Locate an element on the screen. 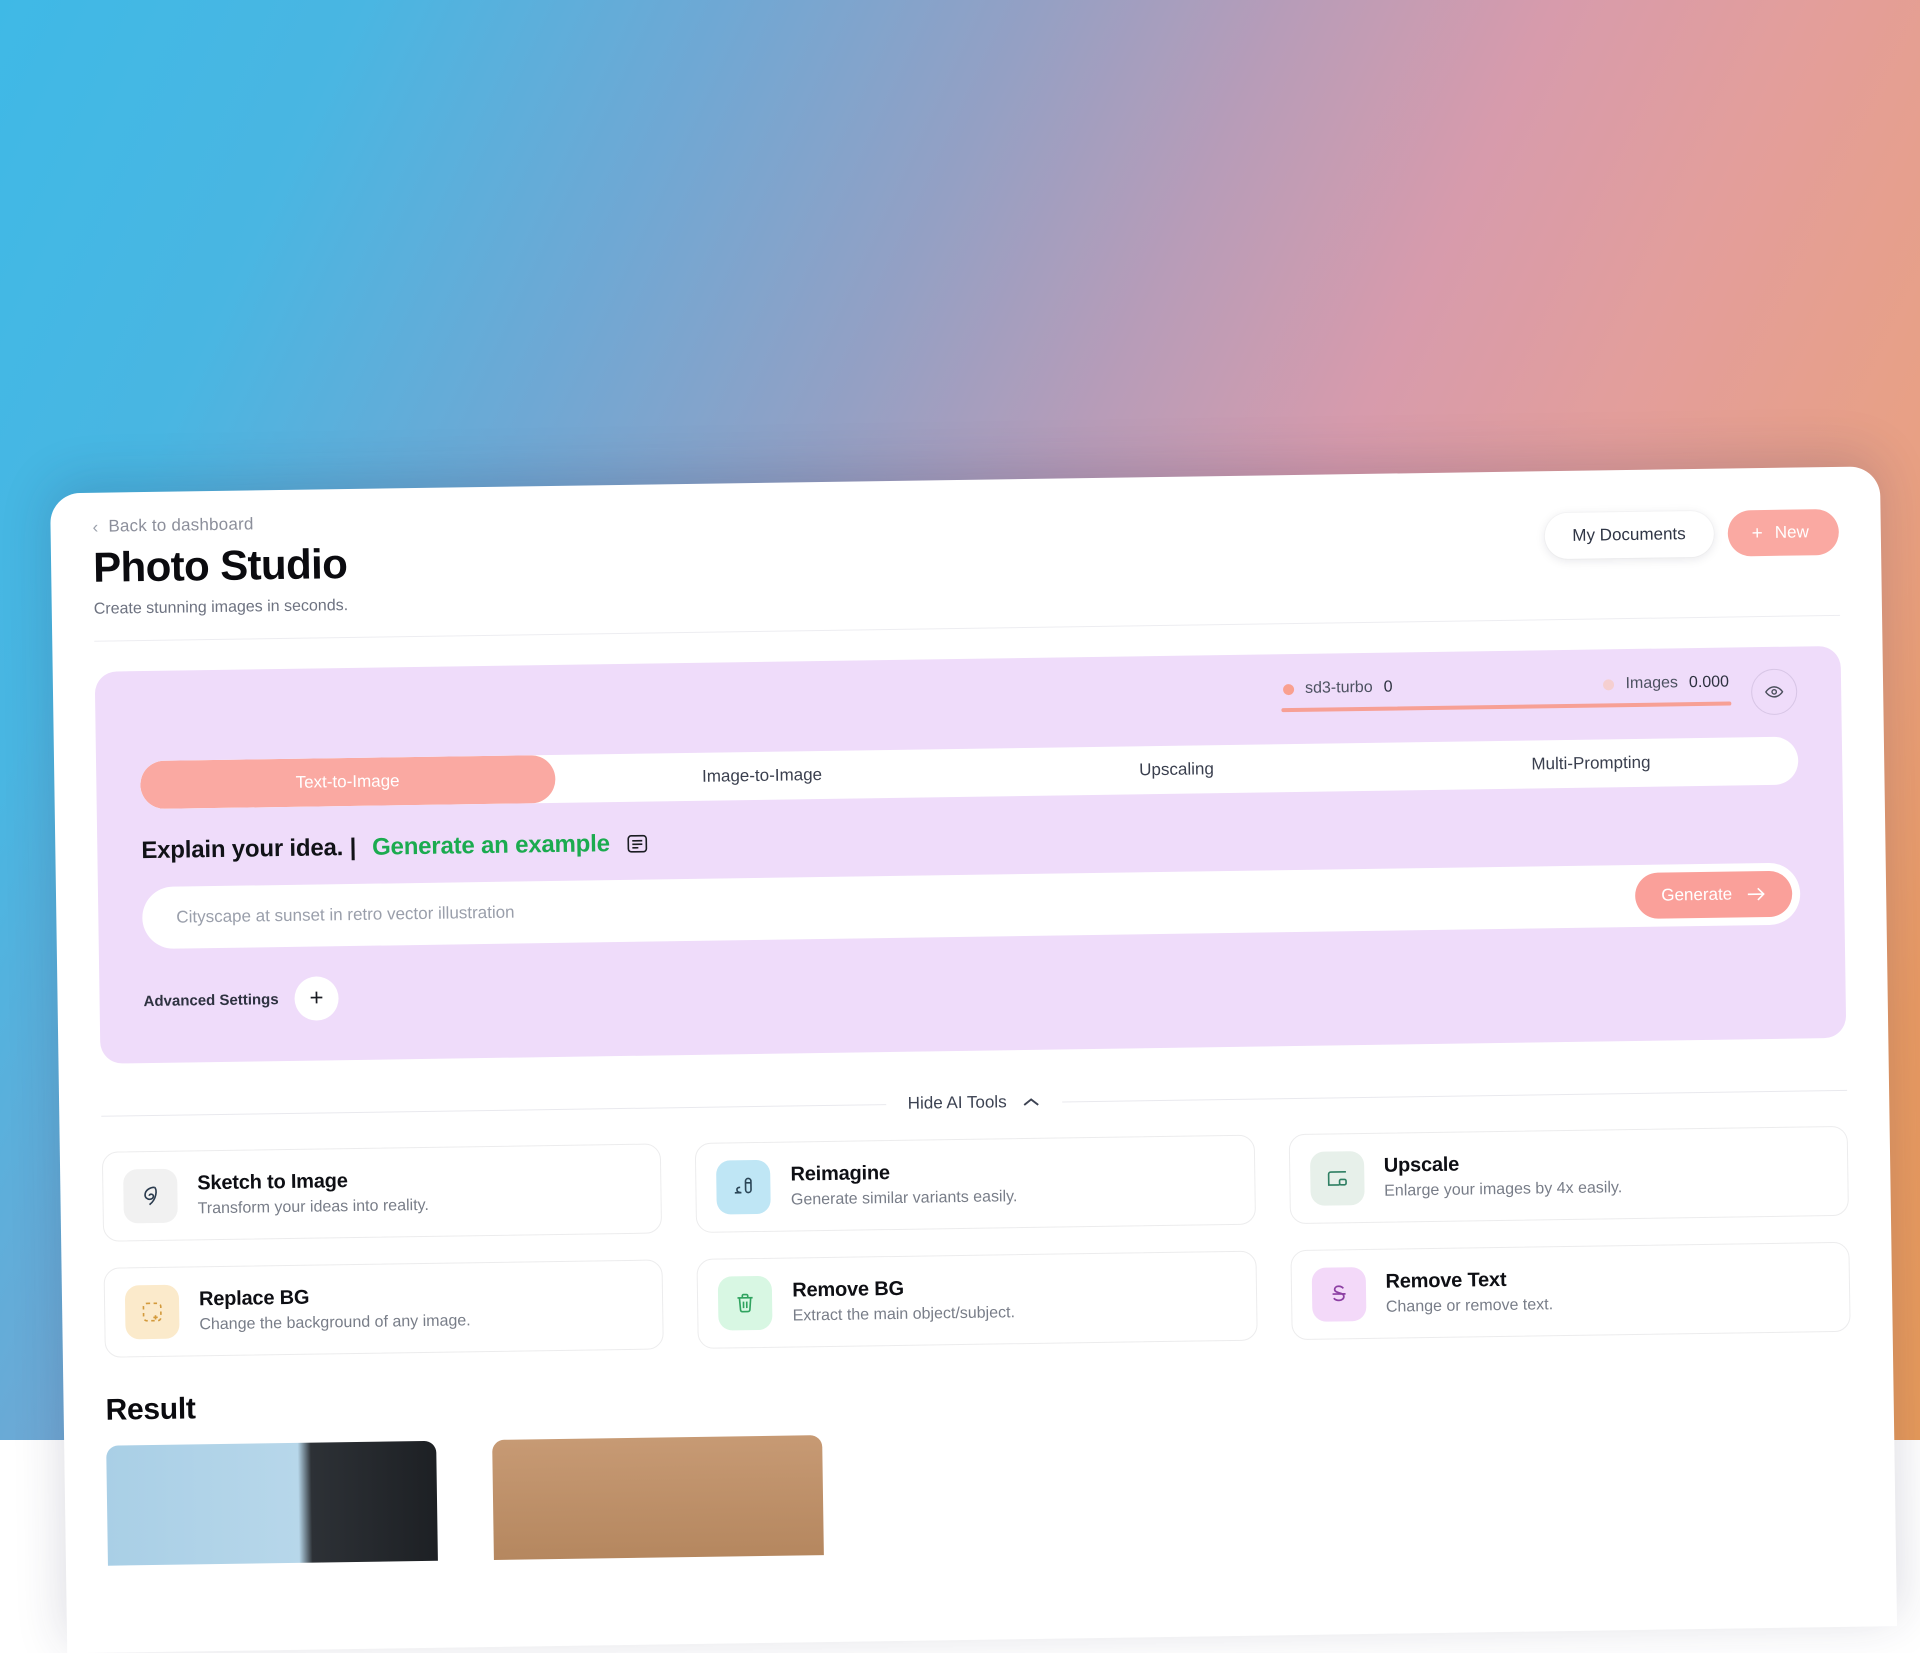 Image resolution: width=1920 pixels, height=1653 pixels. stat-images-value: 0.000 is located at coordinates (1709, 683).